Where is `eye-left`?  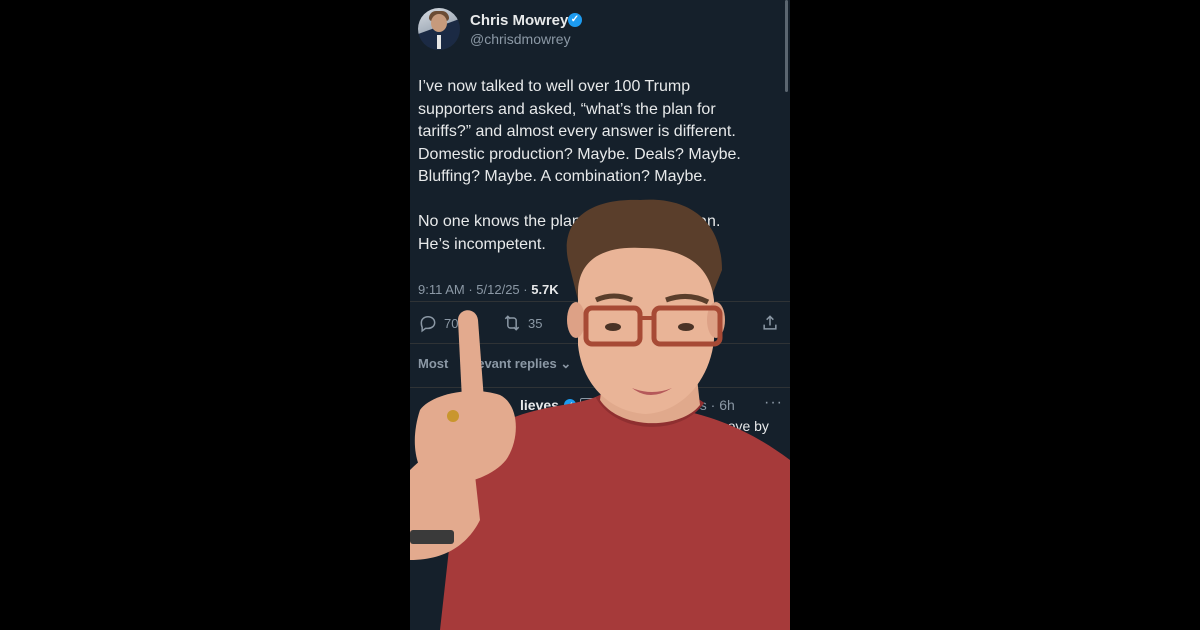 eye-left is located at coordinates (613, 327).